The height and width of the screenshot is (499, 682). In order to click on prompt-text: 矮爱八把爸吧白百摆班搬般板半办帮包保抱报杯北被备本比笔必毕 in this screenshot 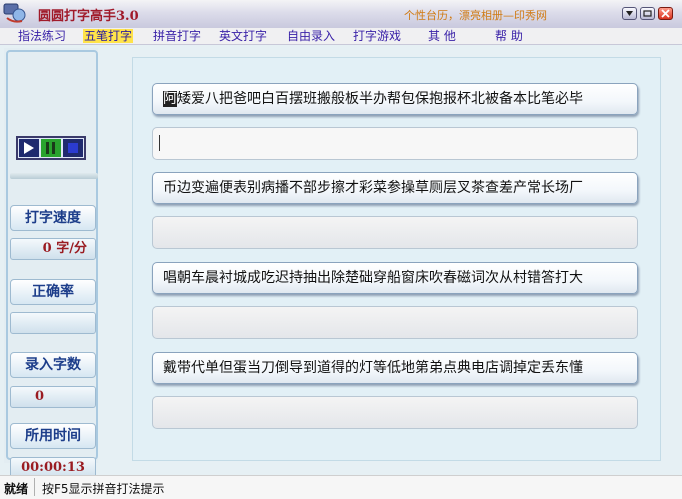, I will do `click(380, 99)`.